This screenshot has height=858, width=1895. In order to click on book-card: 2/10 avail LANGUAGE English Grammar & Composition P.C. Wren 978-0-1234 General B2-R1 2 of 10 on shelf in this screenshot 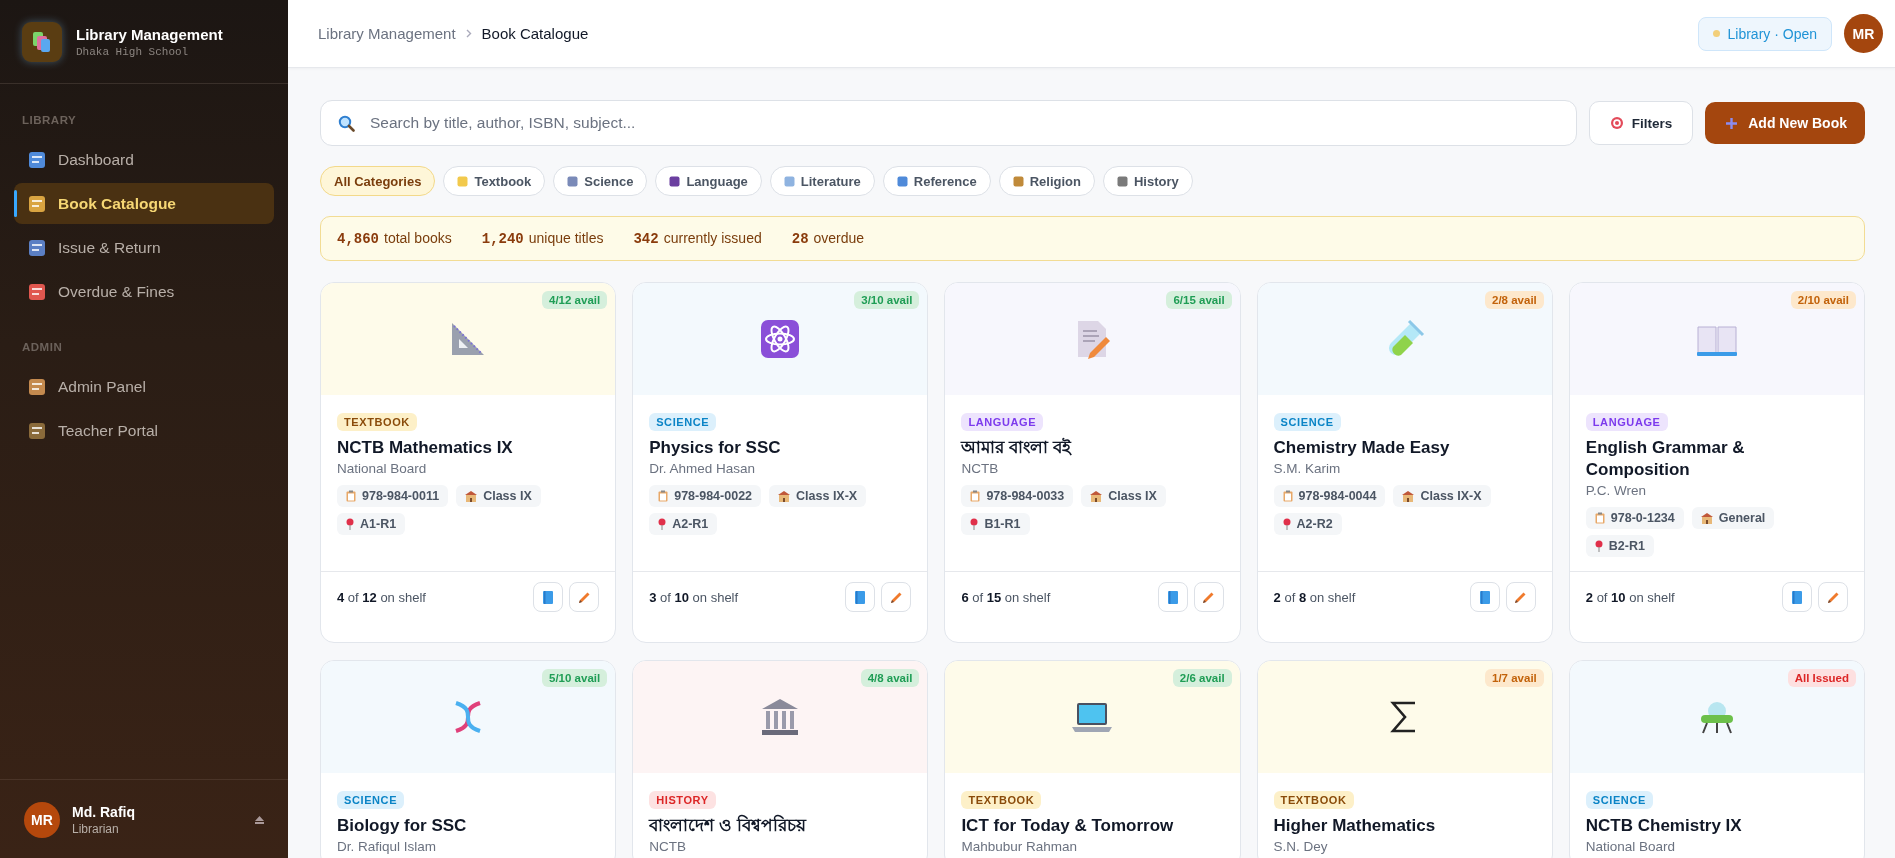, I will do `click(1716, 463)`.